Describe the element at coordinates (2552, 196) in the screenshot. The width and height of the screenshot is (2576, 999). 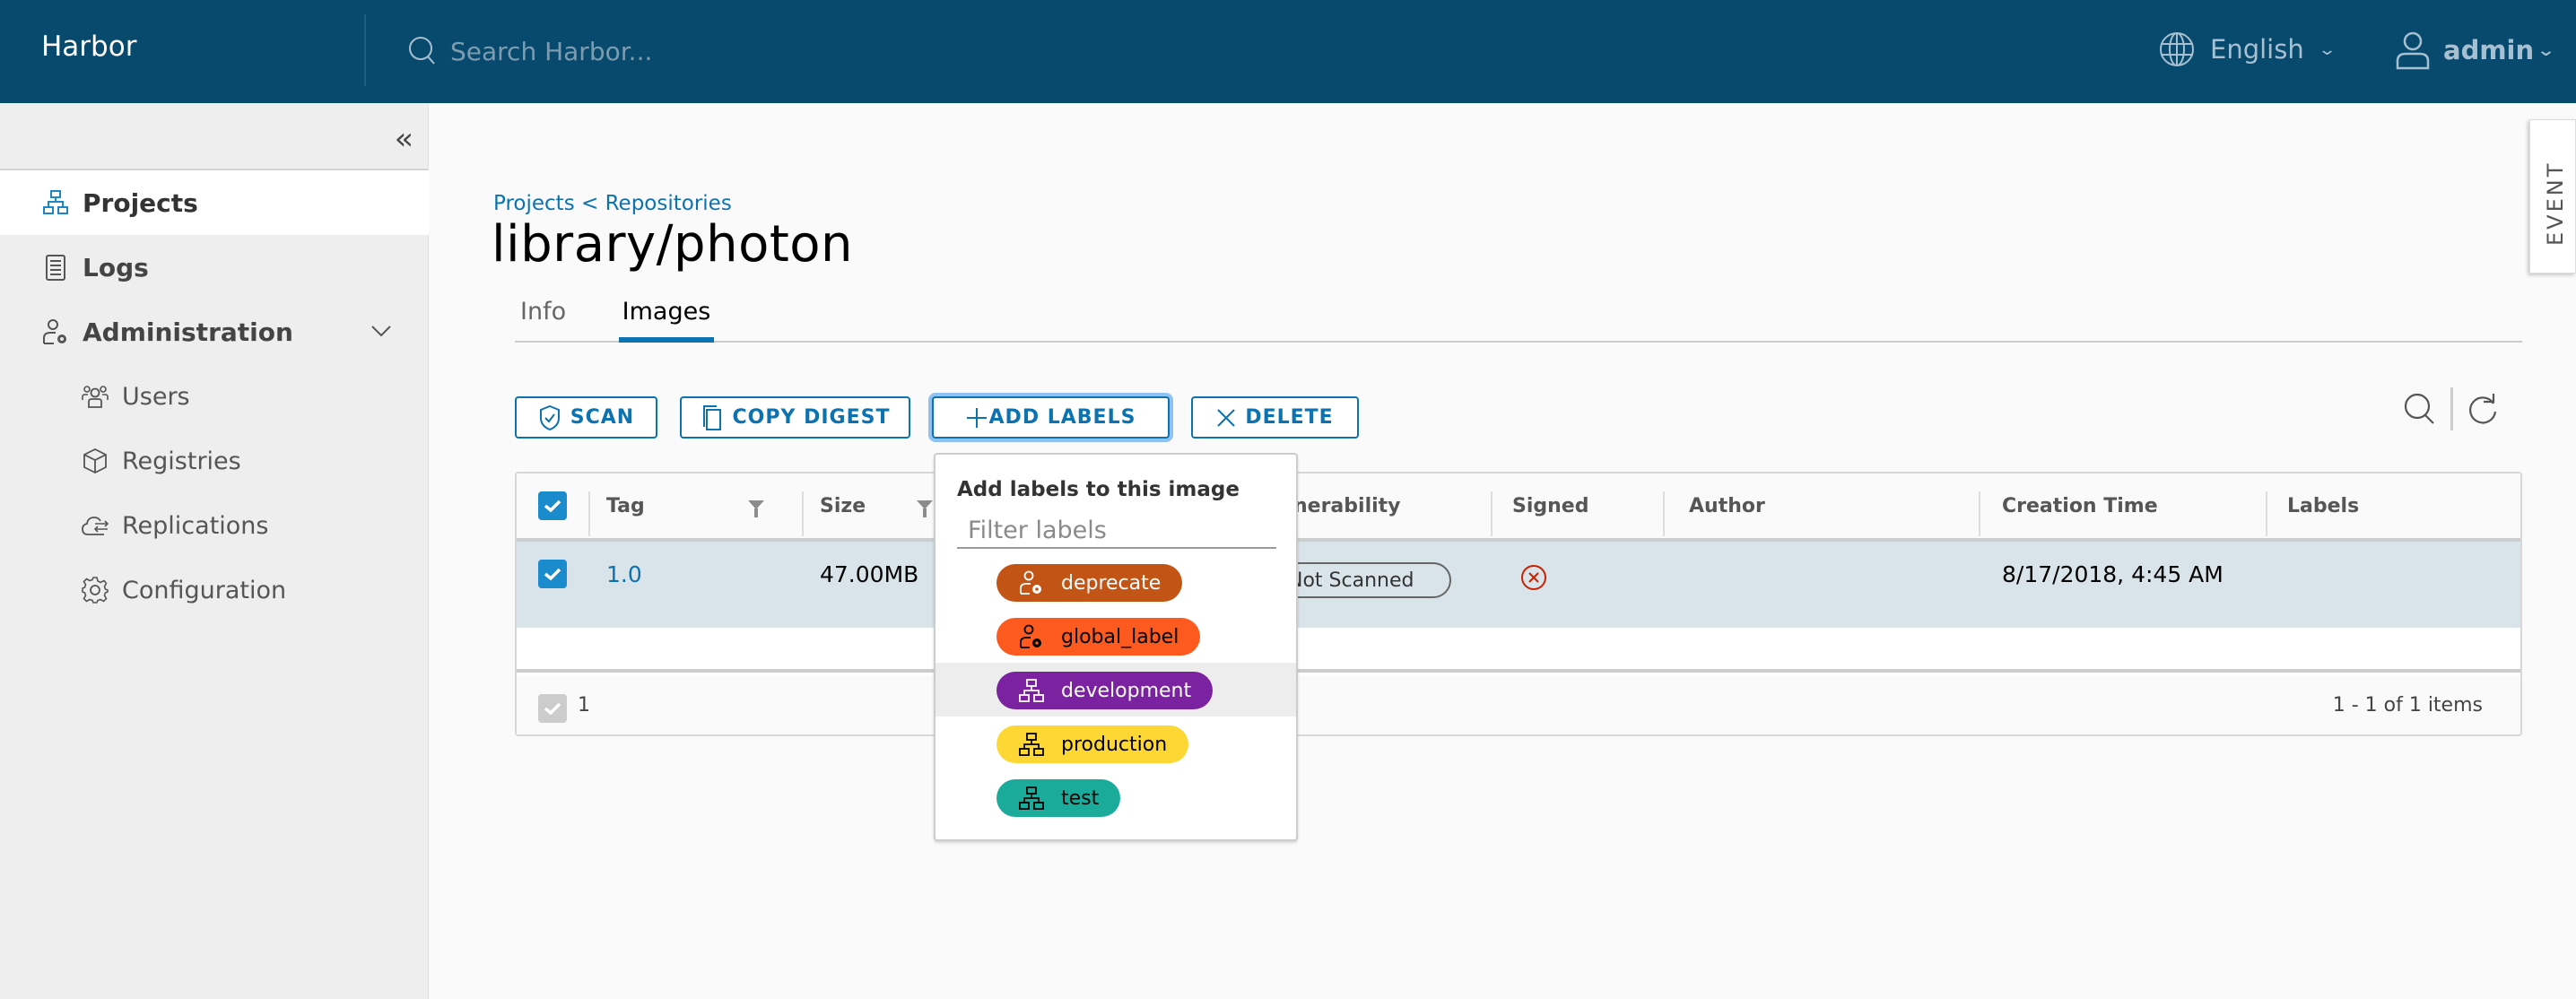
I see `event-panel-tab: EVENT` at that location.